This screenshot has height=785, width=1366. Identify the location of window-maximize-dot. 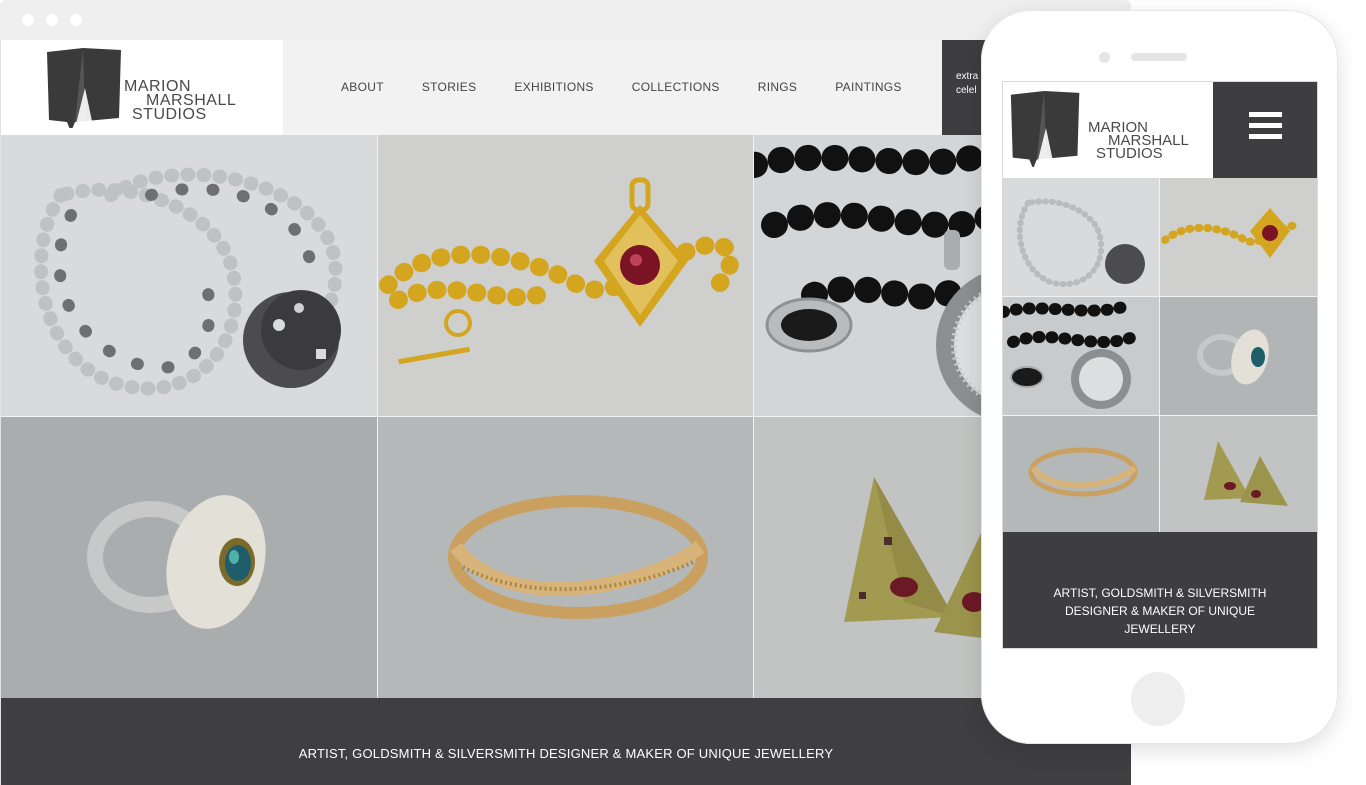
(76, 20).